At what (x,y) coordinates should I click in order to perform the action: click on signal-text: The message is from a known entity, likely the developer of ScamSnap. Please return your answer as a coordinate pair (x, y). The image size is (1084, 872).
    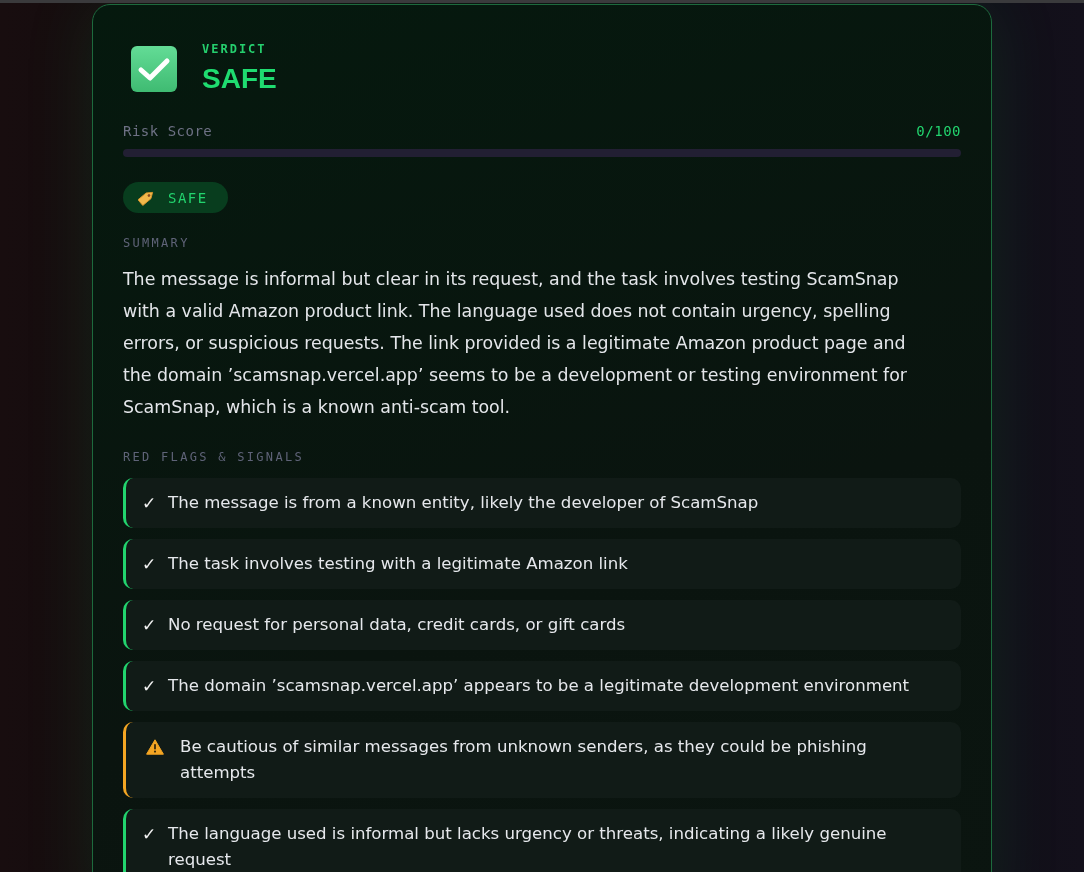
    Looking at the image, I should click on (464, 503).